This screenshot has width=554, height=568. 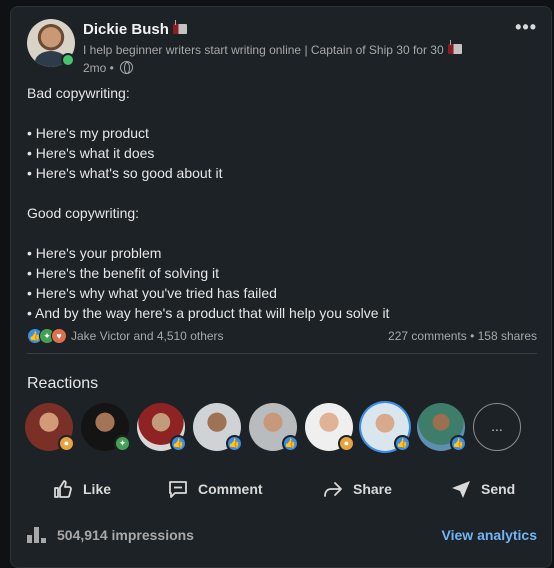 I want to click on send-icon, so click(x=461, y=489).